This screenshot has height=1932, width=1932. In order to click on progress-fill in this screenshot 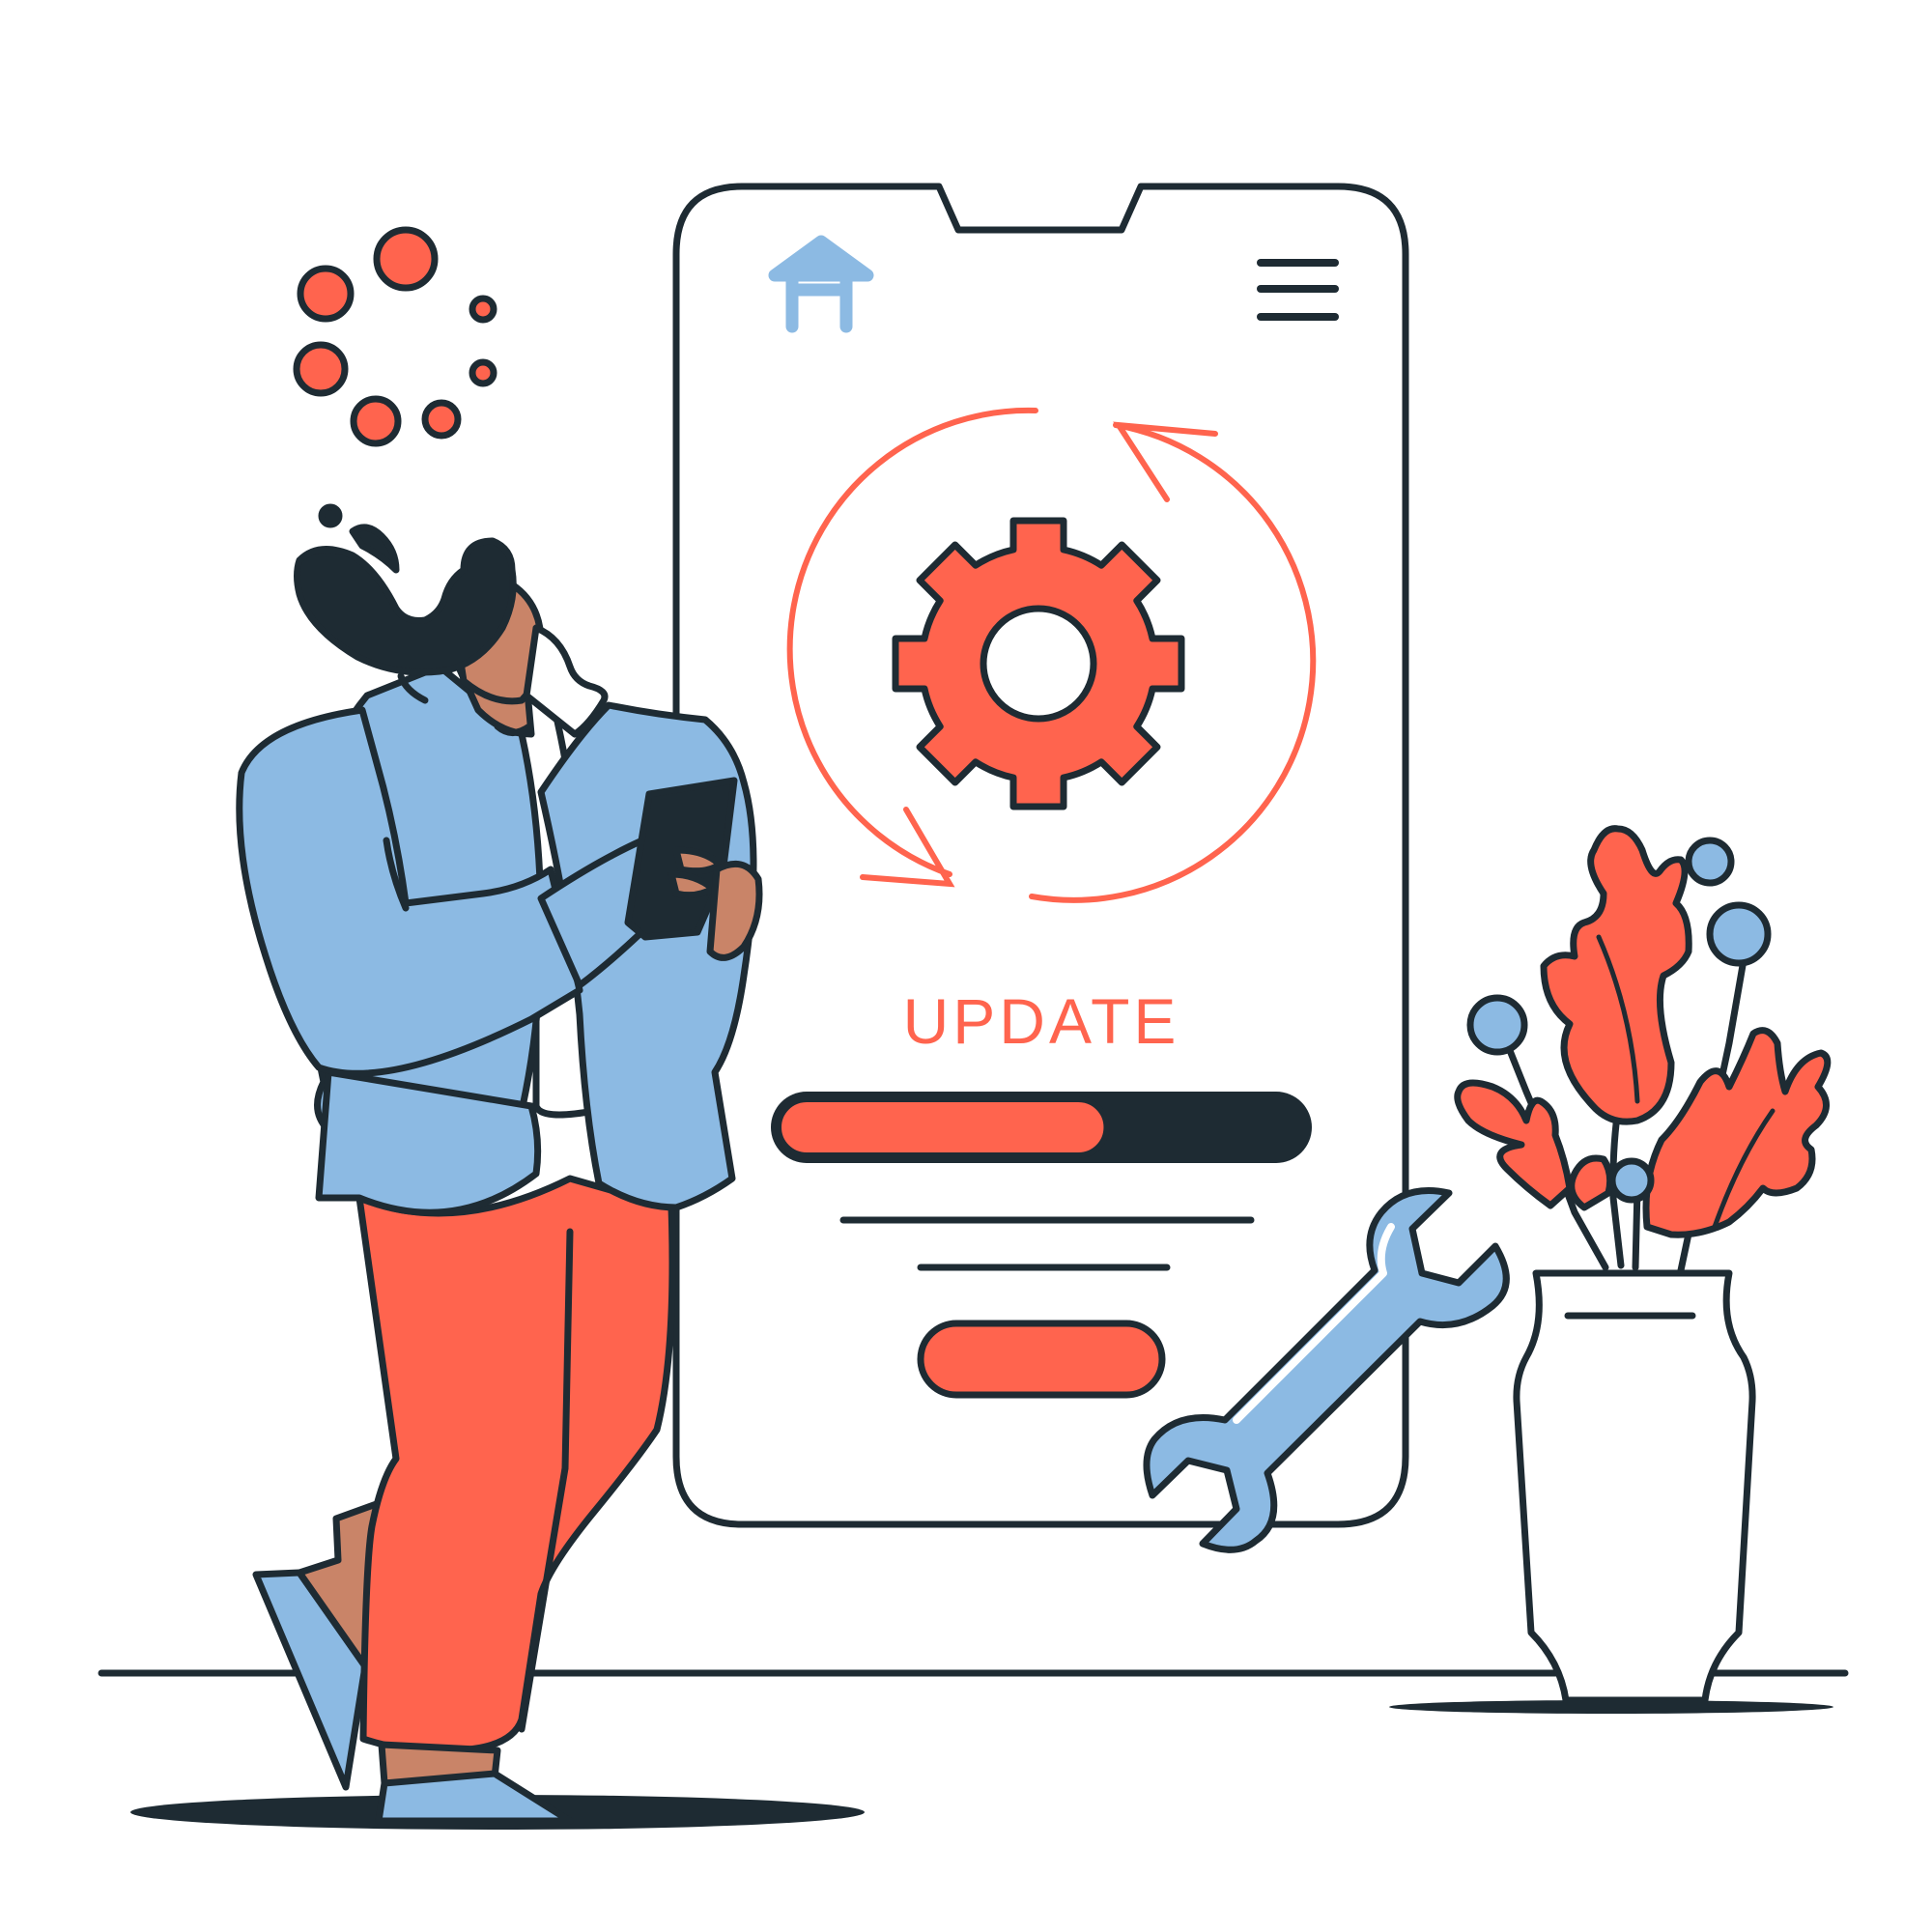, I will do `click(943, 1127)`.